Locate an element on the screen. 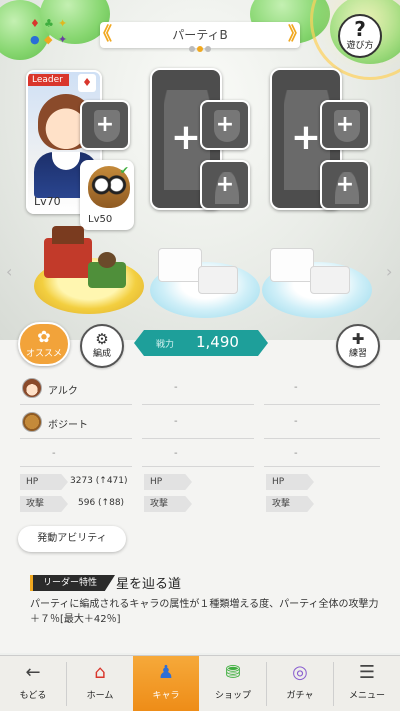 Image resolution: width=400 pixels, height=711 pixels. fire-attribute-badge-icon: ♦ is located at coordinates (87, 83).